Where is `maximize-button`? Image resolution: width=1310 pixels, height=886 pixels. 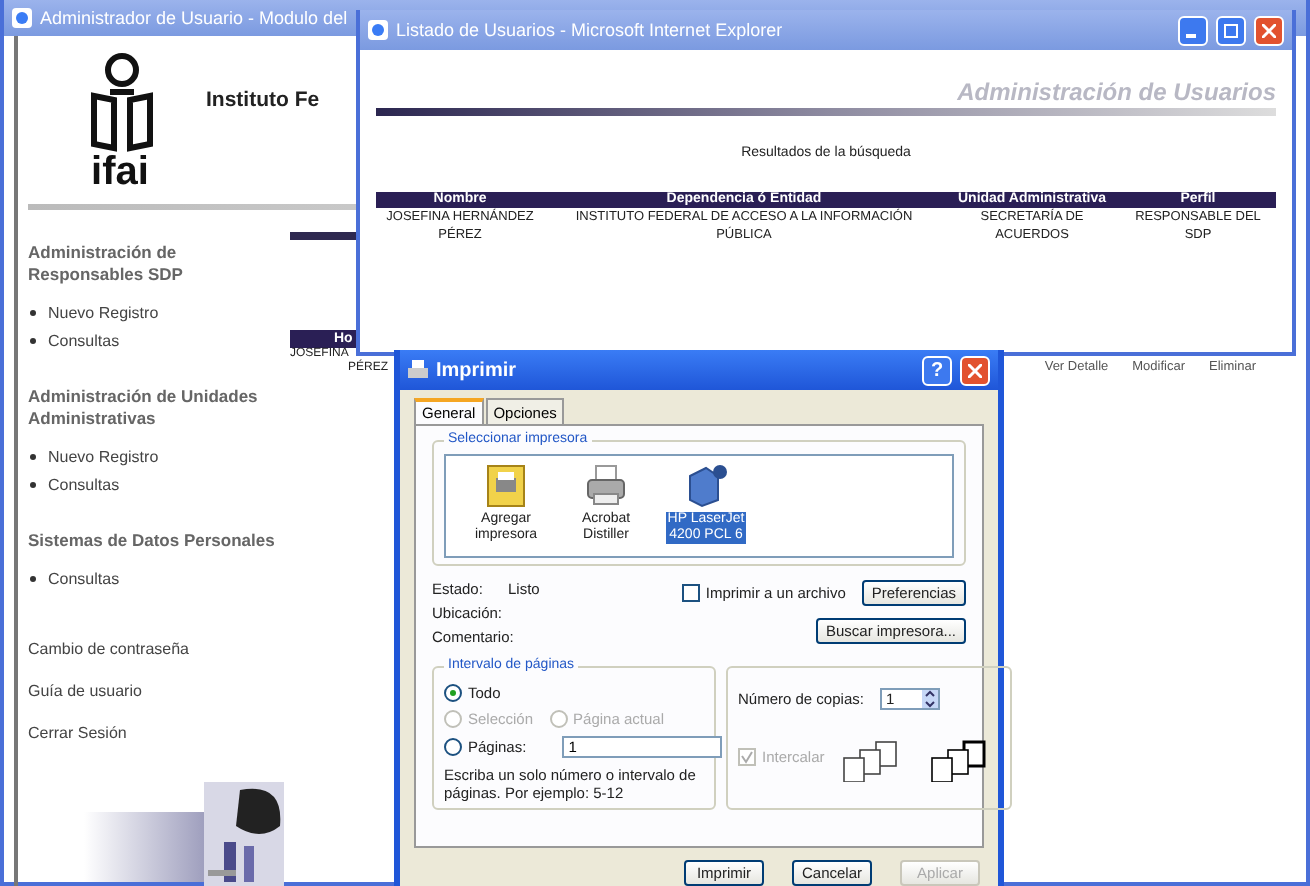 maximize-button is located at coordinates (1231, 30).